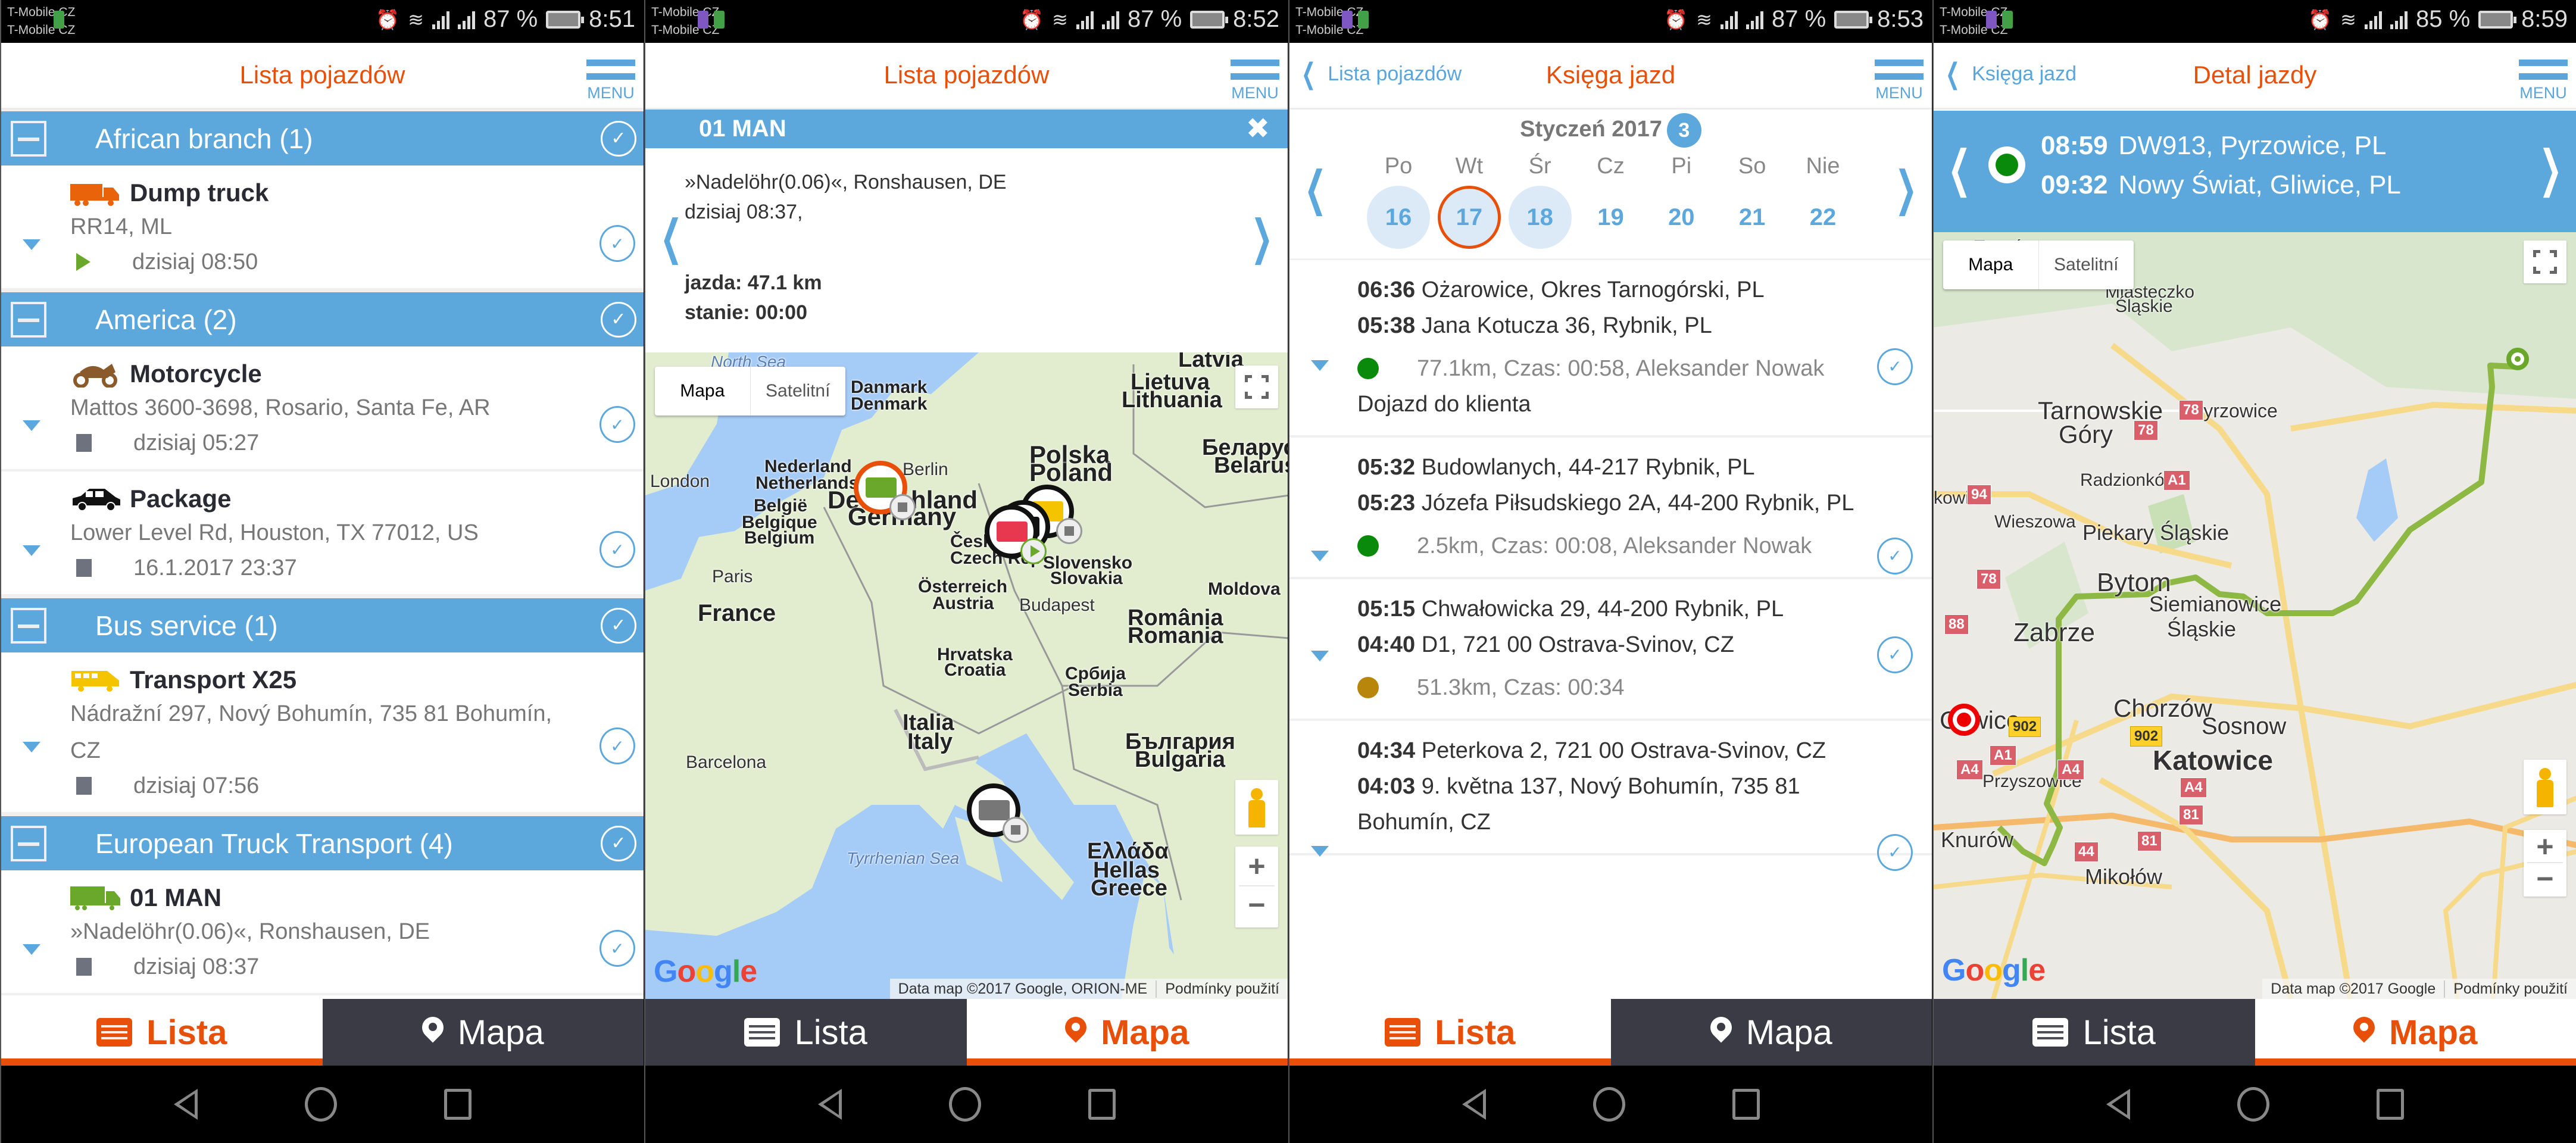  I want to click on group-header: Bus service (1) ✓, so click(322, 624).